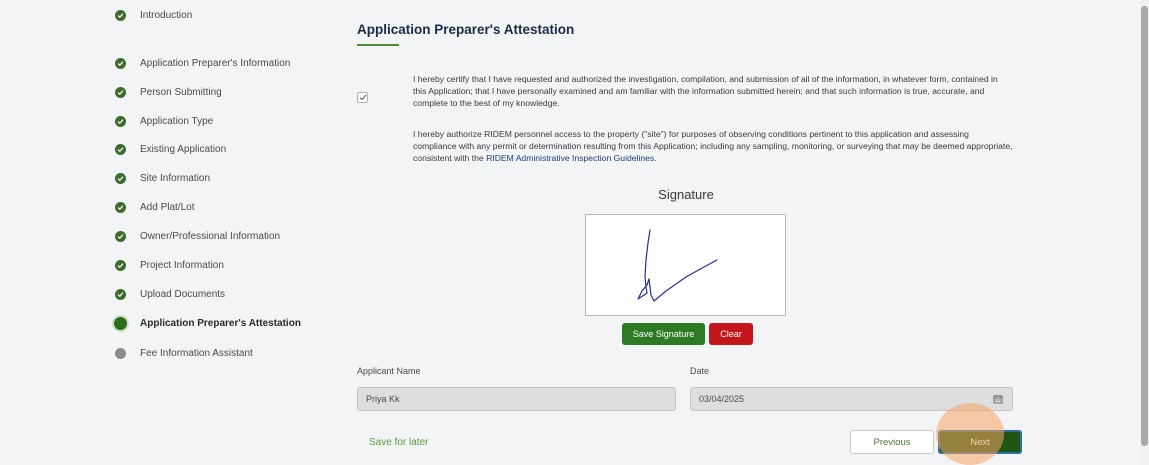  What do you see at coordinates (183, 294) in the screenshot?
I see `step-label: Upload Documents` at bounding box center [183, 294].